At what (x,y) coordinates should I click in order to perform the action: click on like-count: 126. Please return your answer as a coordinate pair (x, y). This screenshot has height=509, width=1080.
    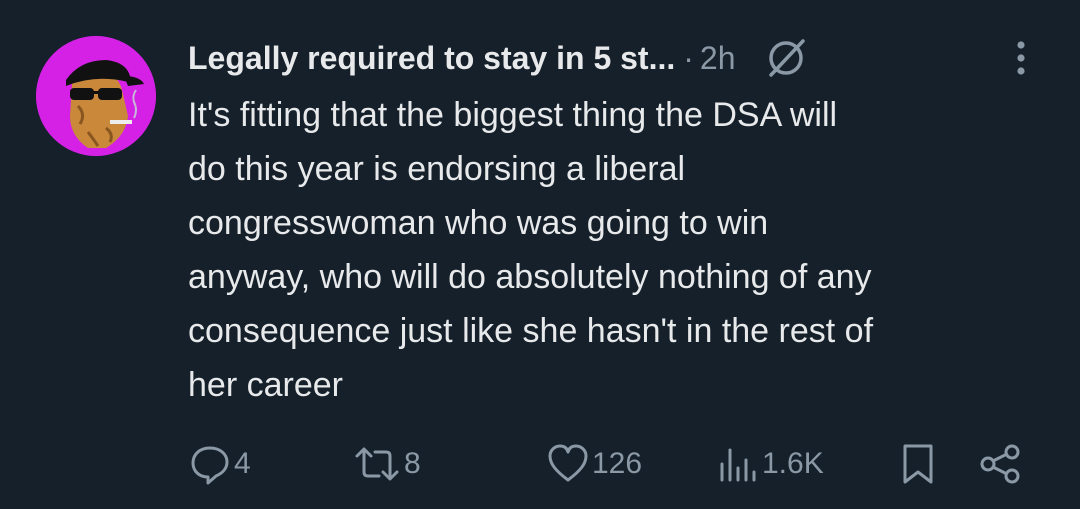
    Looking at the image, I should click on (617, 463).